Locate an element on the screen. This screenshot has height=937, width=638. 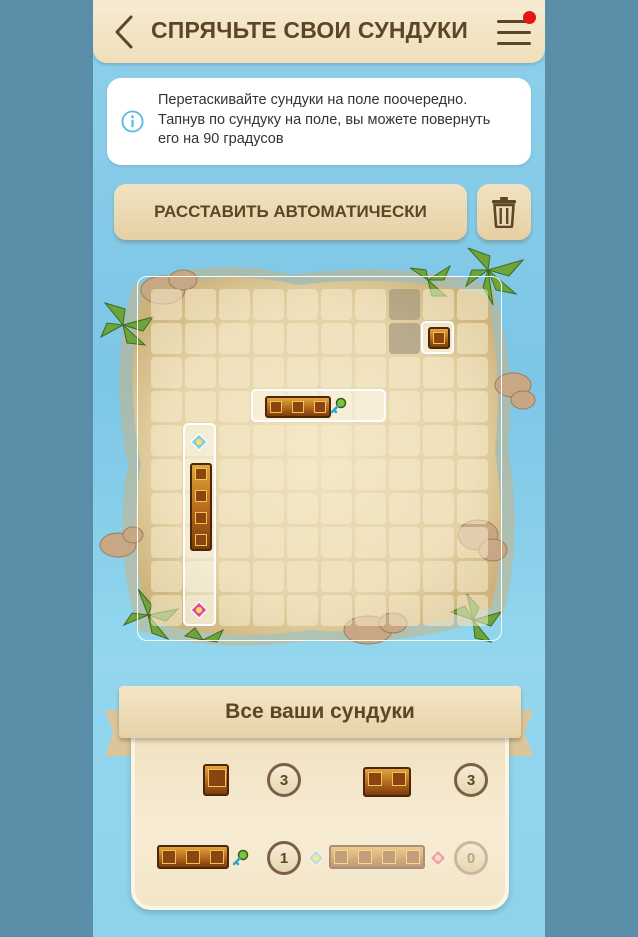
auto-place-button: РАССТАВИТЬ АВТОМАТИЧЕСКИ is located at coordinates (290, 212).